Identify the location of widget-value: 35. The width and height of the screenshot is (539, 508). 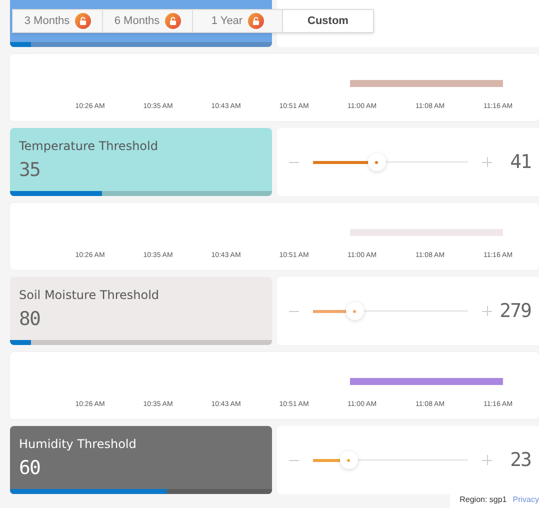
(30, 170).